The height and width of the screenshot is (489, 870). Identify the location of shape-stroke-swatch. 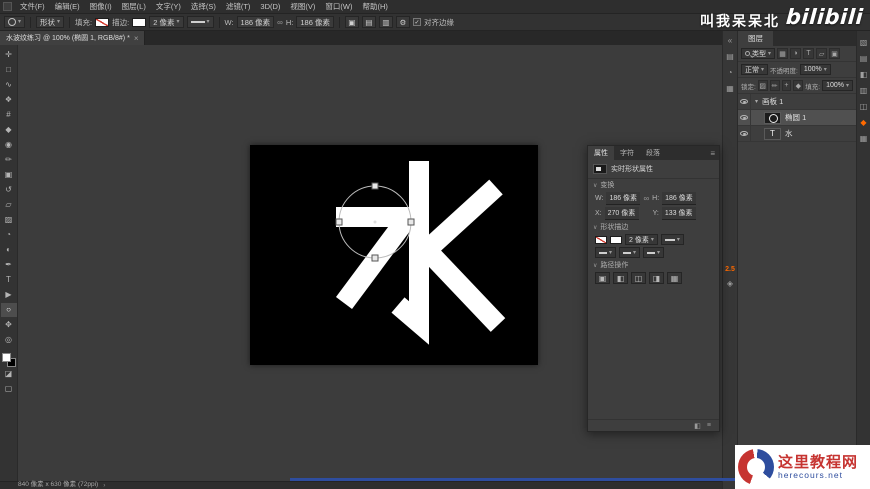
(616, 239).